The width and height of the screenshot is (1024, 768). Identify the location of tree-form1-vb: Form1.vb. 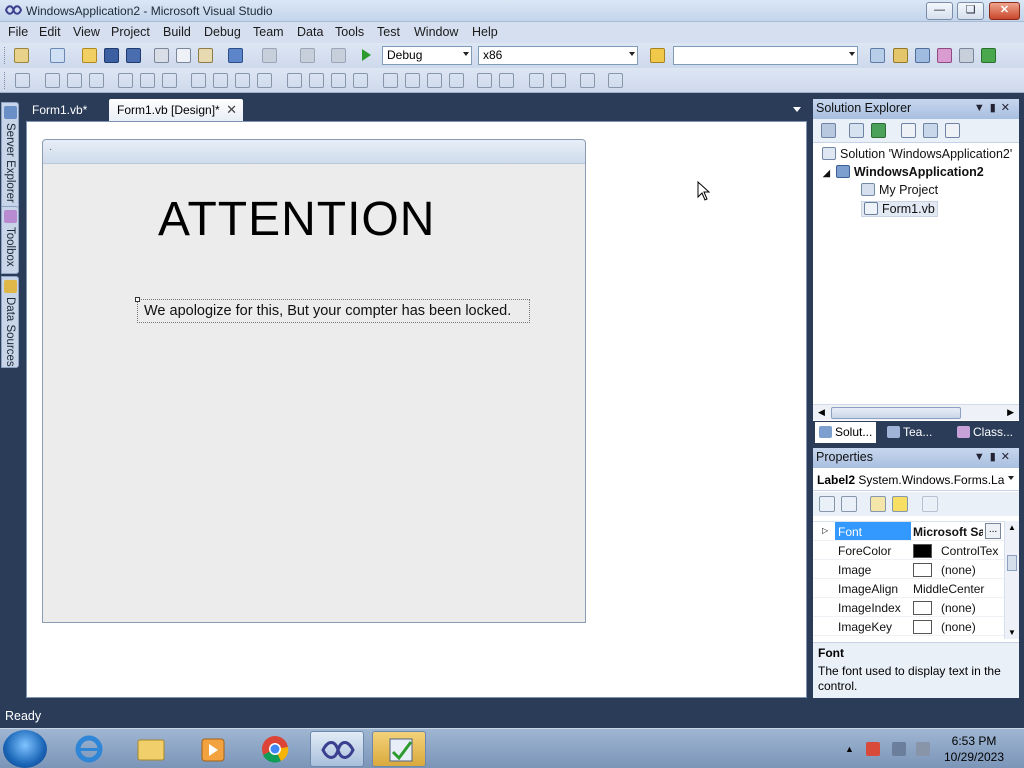
(899, 209).